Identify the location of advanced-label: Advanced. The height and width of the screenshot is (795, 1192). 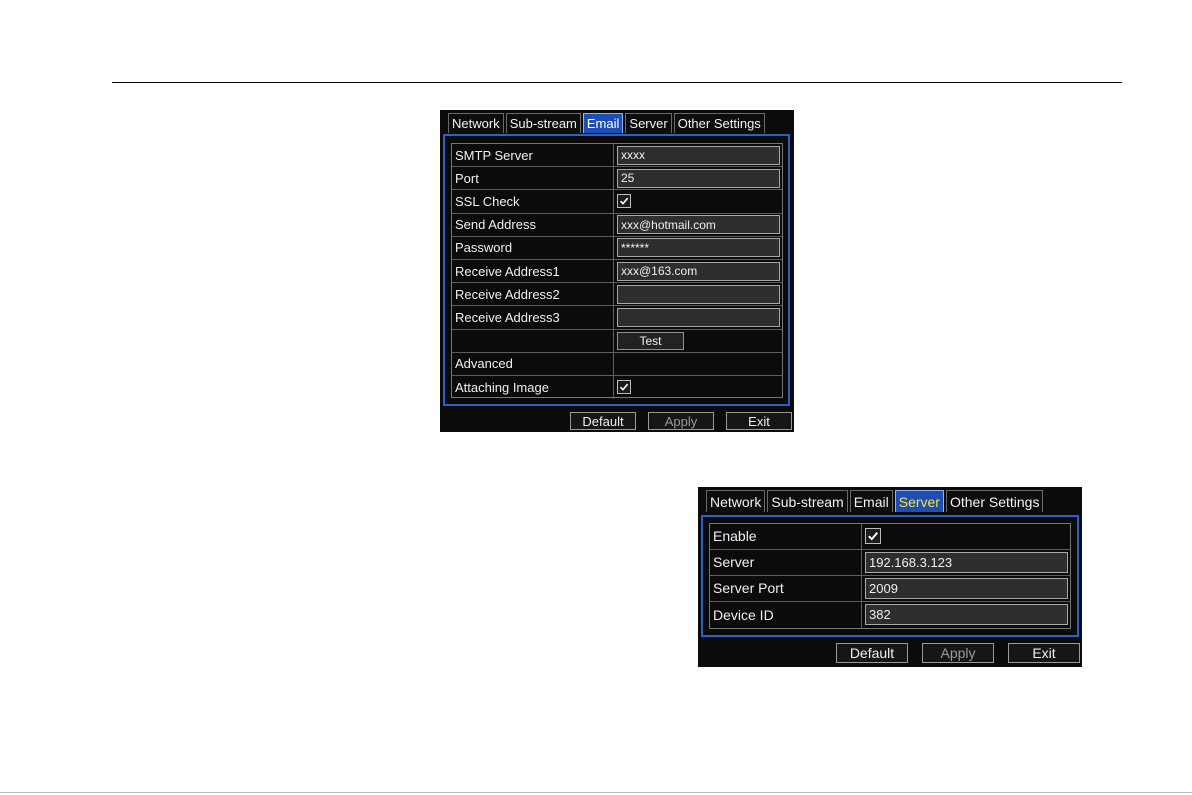
(533, 363).